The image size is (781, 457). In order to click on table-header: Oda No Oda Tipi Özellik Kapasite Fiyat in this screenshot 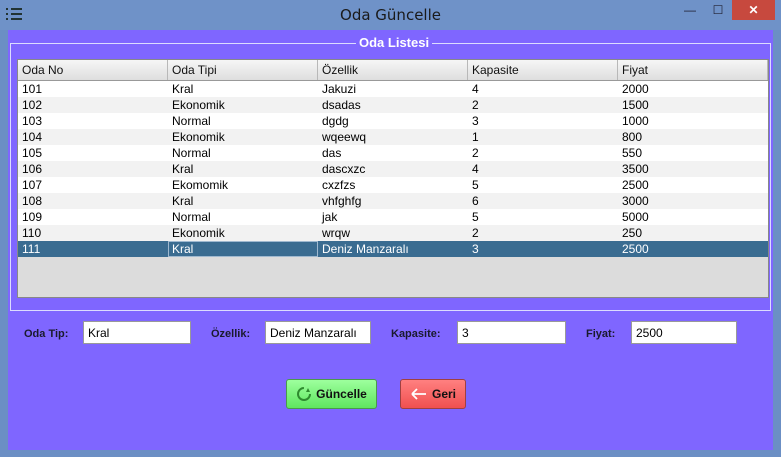, I will do `click(393, 70)`.